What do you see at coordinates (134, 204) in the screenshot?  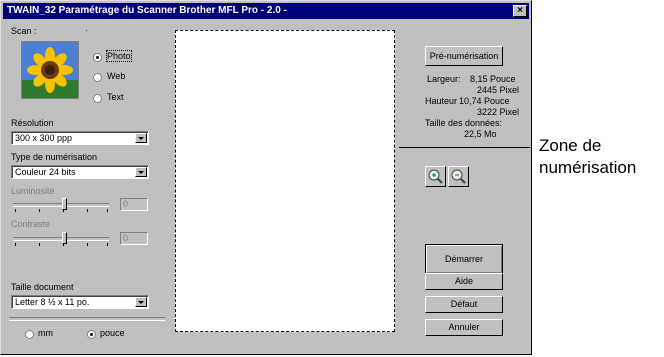 I see `brightness-value-box: 0` at bounding box center [134, 204].